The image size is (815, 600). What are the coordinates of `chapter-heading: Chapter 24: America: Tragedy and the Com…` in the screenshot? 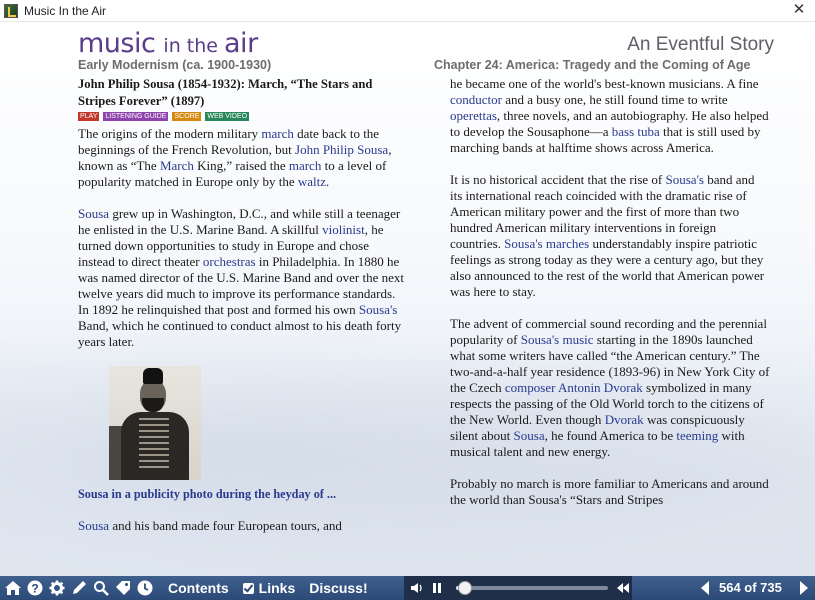 It's located at (592, 65).